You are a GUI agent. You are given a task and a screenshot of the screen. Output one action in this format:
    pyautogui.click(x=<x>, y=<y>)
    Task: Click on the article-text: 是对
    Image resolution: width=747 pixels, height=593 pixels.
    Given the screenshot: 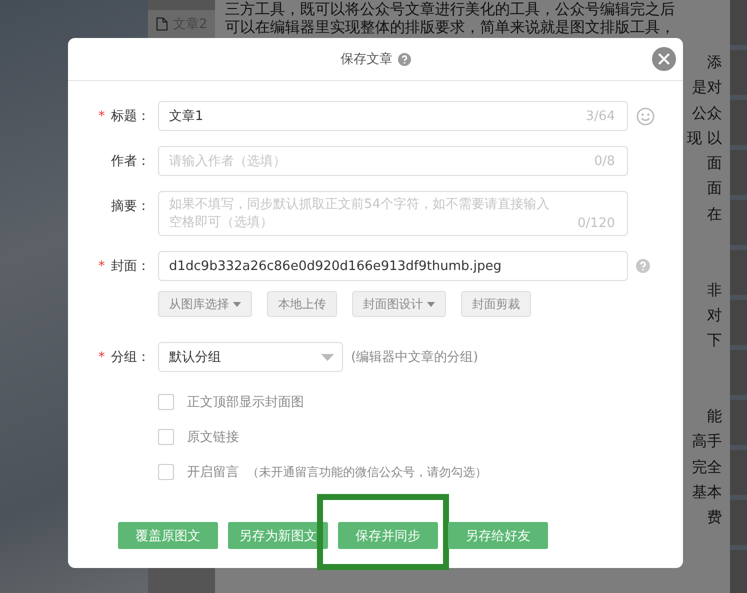 What is the action you would take?
    pyautogui.click(x=707, y=87)
    